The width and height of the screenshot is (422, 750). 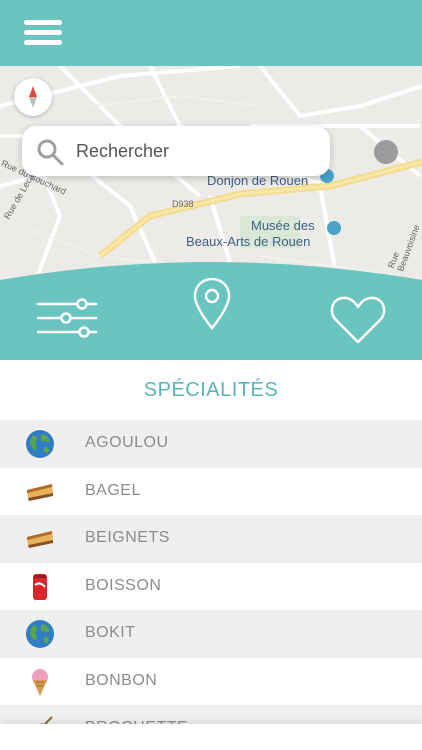 I want to click on bottom-sheet-edge, so click(x=211, y=737).